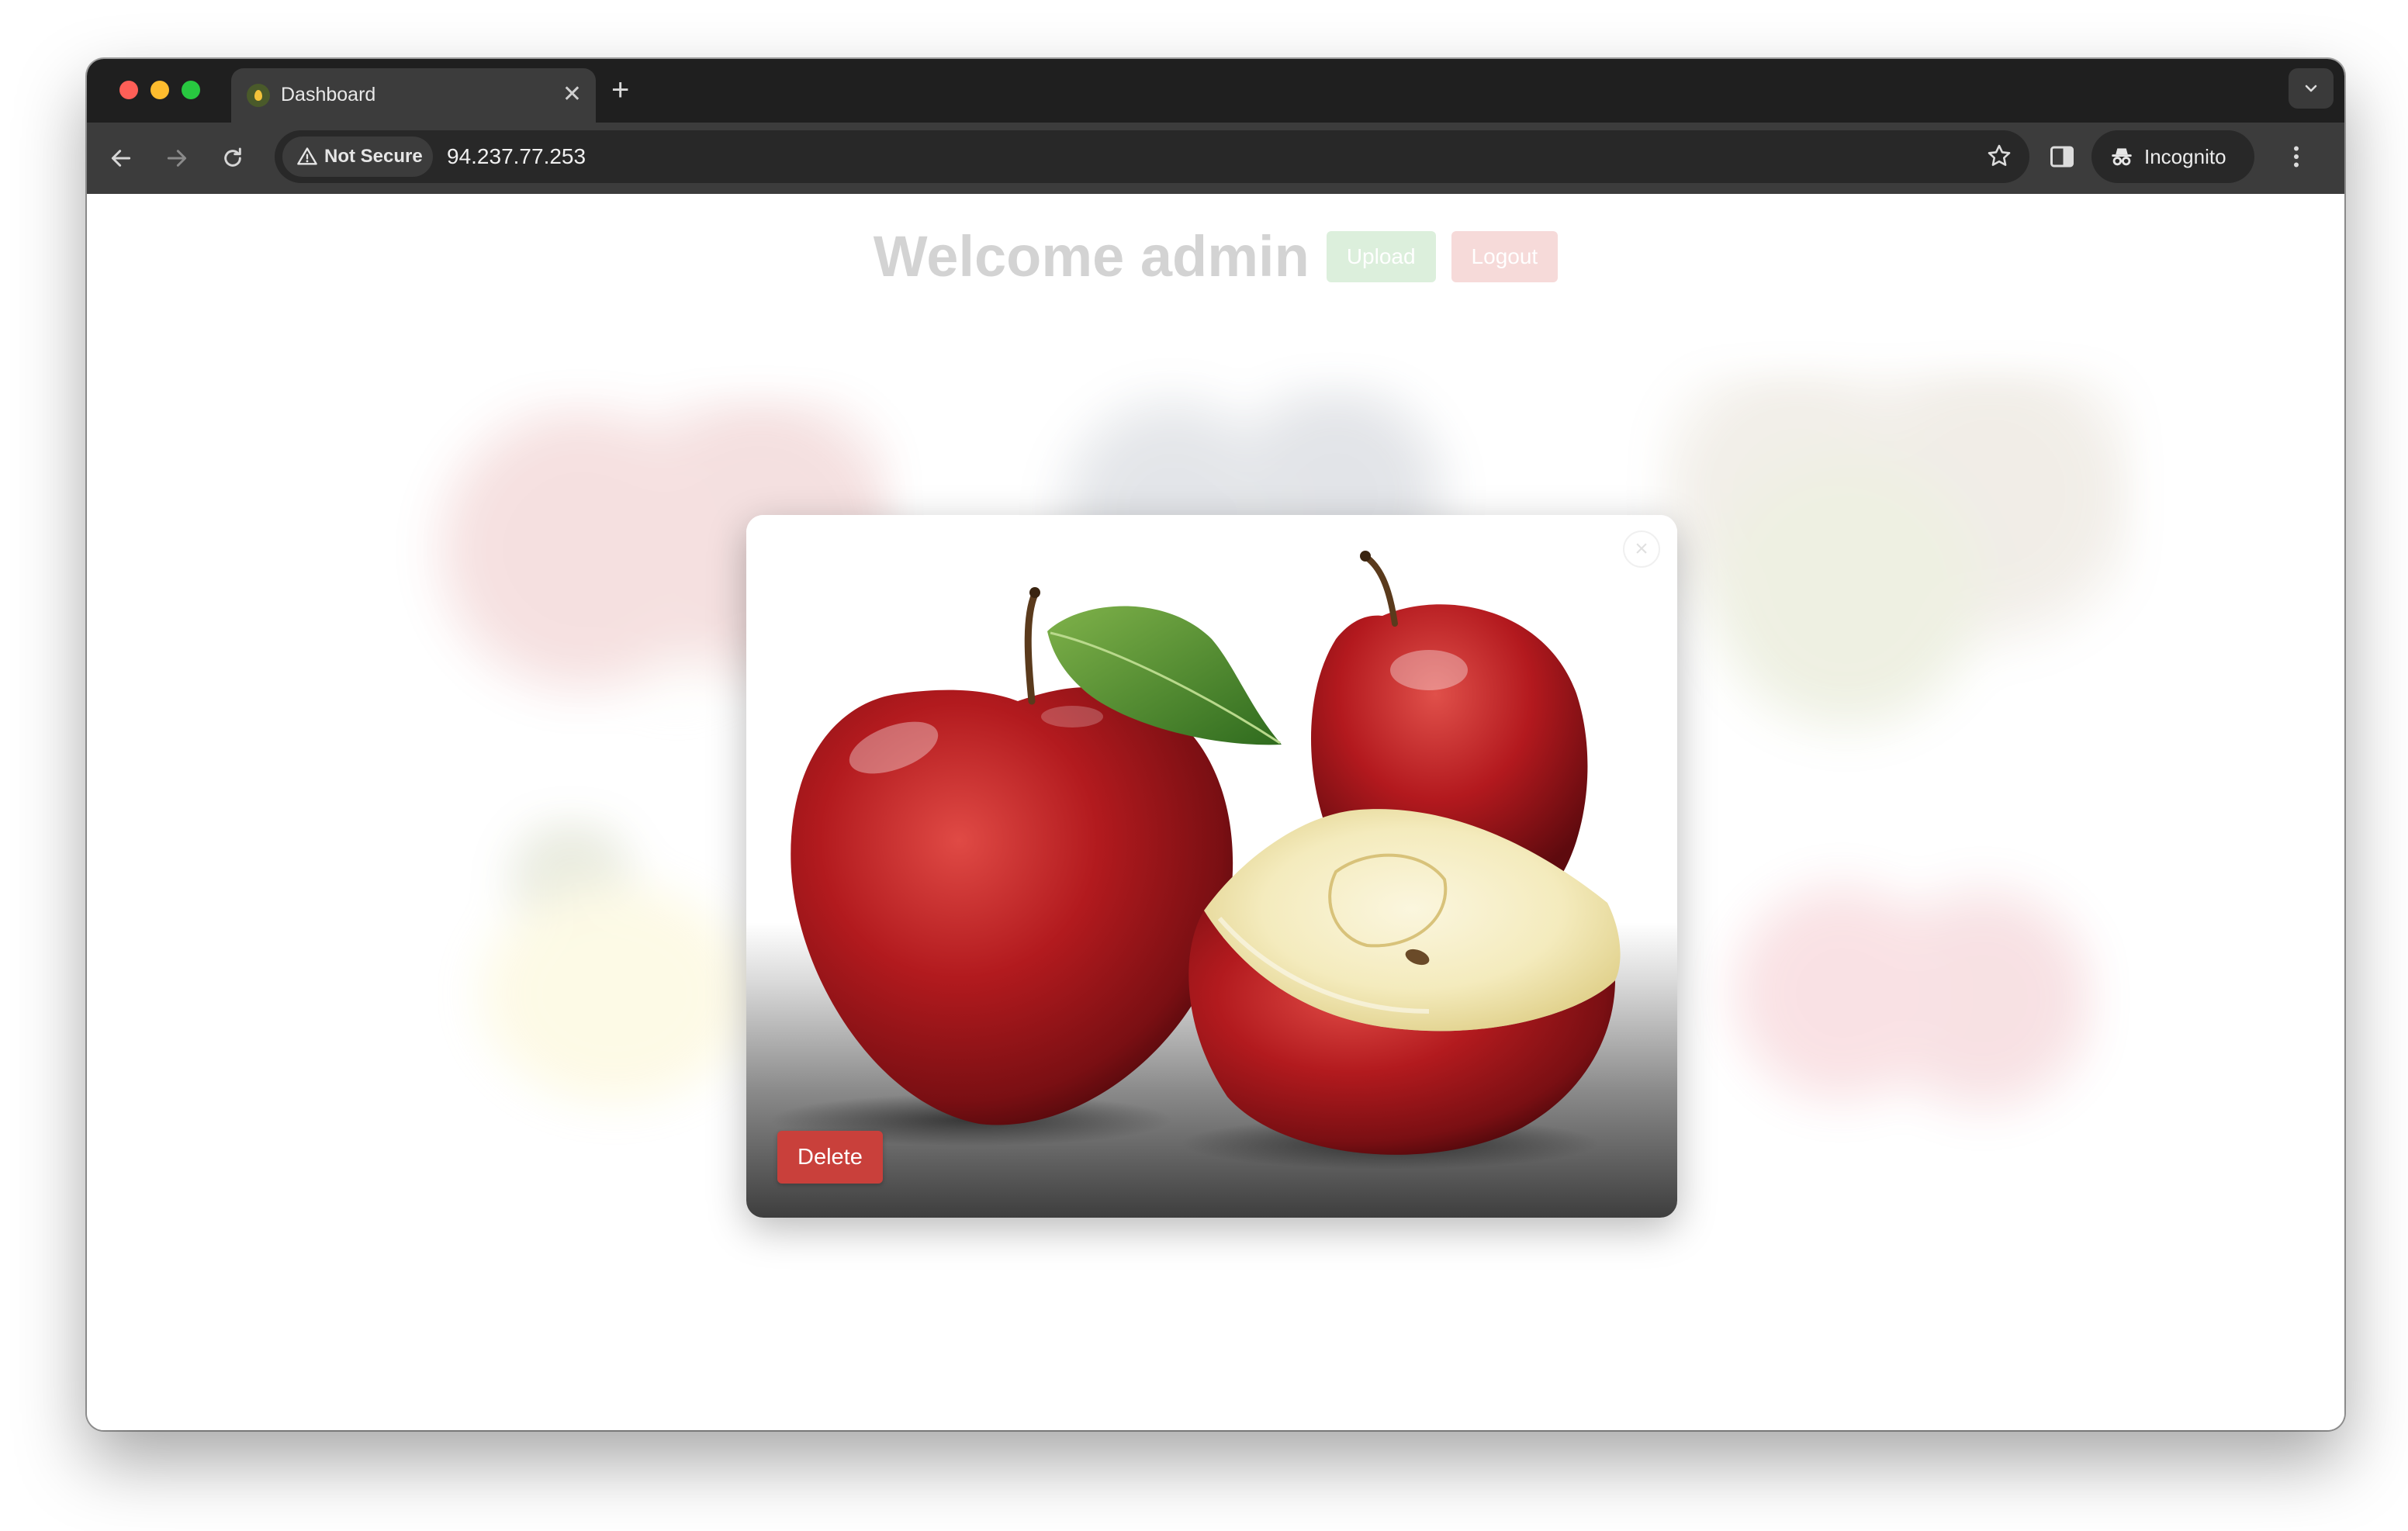  I want to click on tab-search-button, so click(2311, 88).